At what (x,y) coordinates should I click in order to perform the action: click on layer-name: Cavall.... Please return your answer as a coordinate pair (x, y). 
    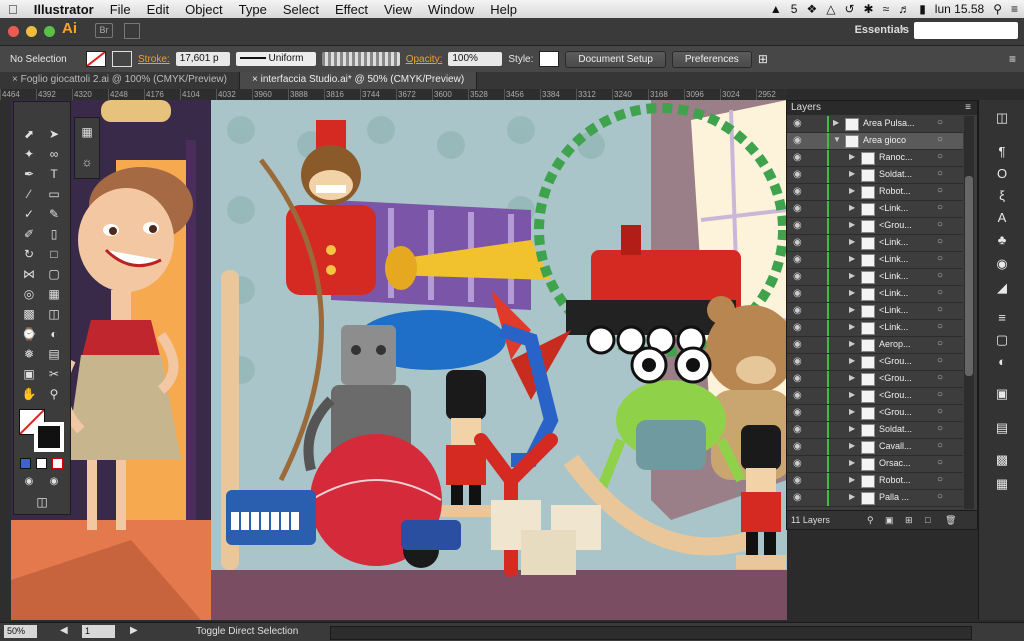
    Looking at the image, I should click on (895, 446).